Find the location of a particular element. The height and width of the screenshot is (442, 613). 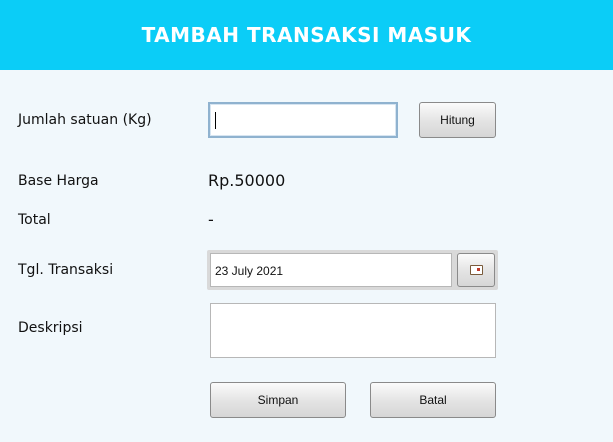

tgl-transaksi-input: 23 July 2021 is located at coordinates (331, 270).